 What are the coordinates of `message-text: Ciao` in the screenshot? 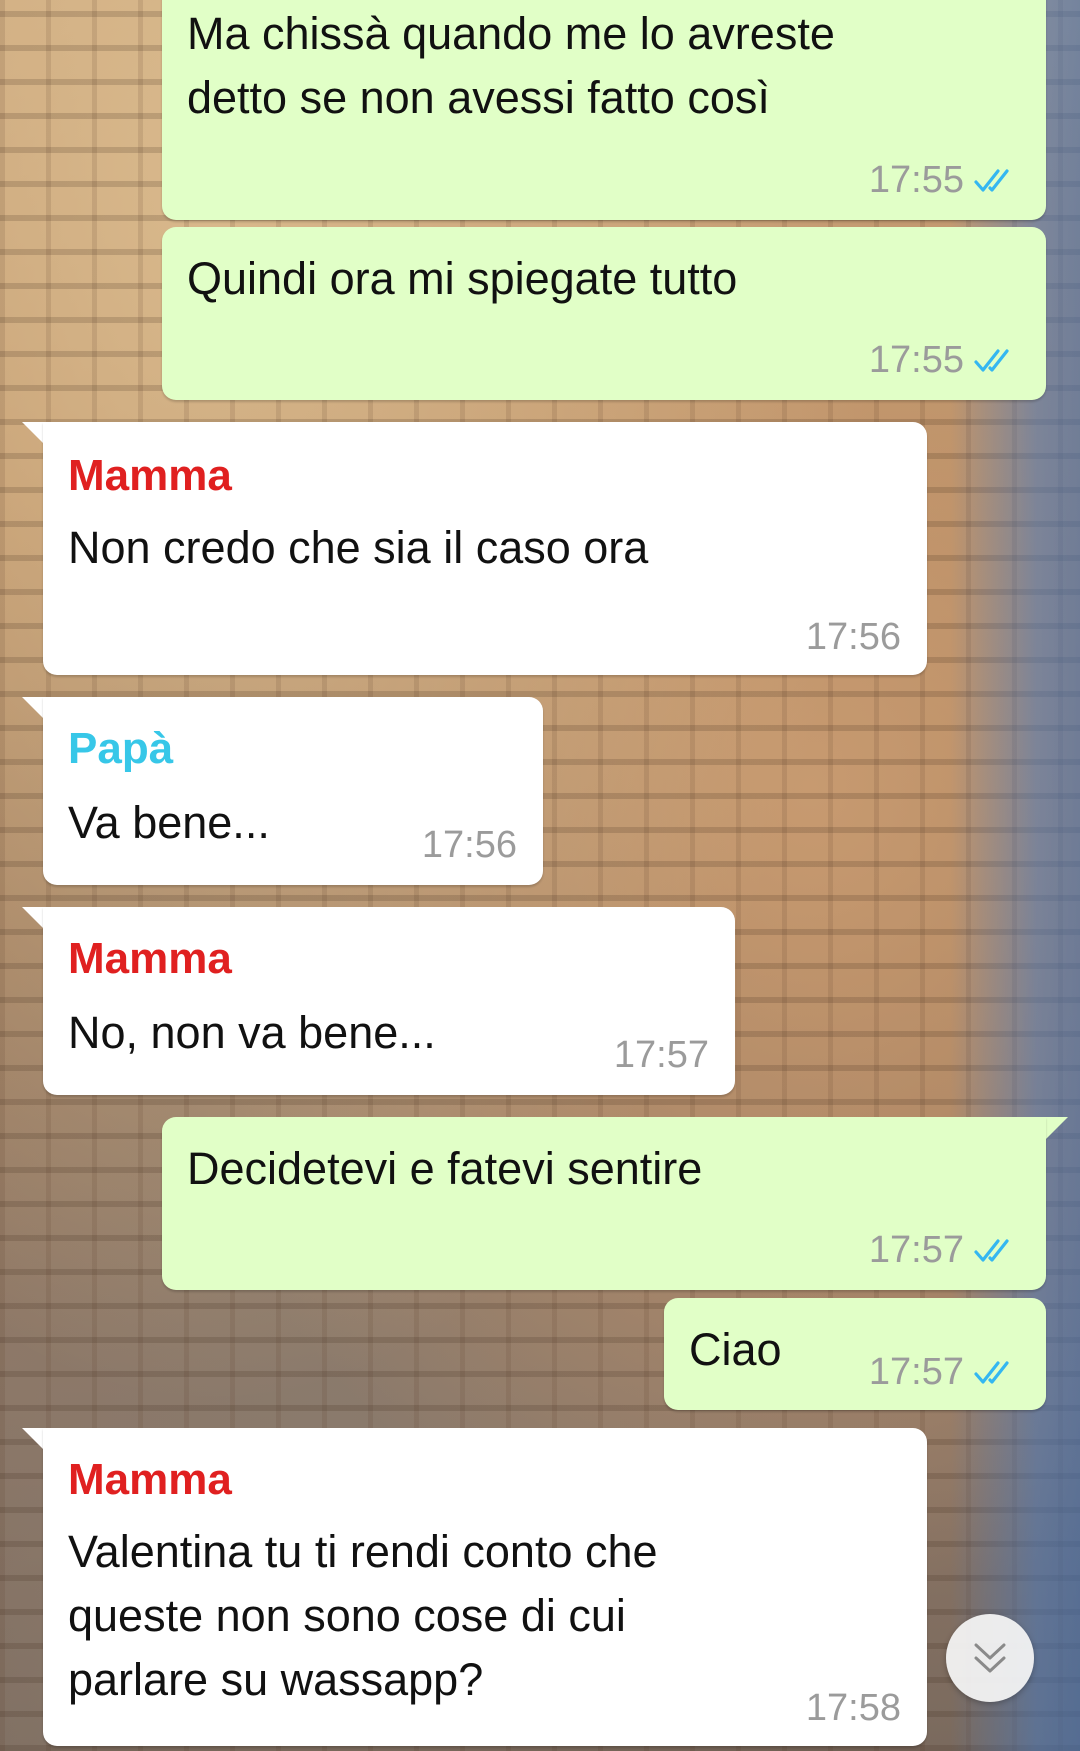 It's located at (735, 1349).